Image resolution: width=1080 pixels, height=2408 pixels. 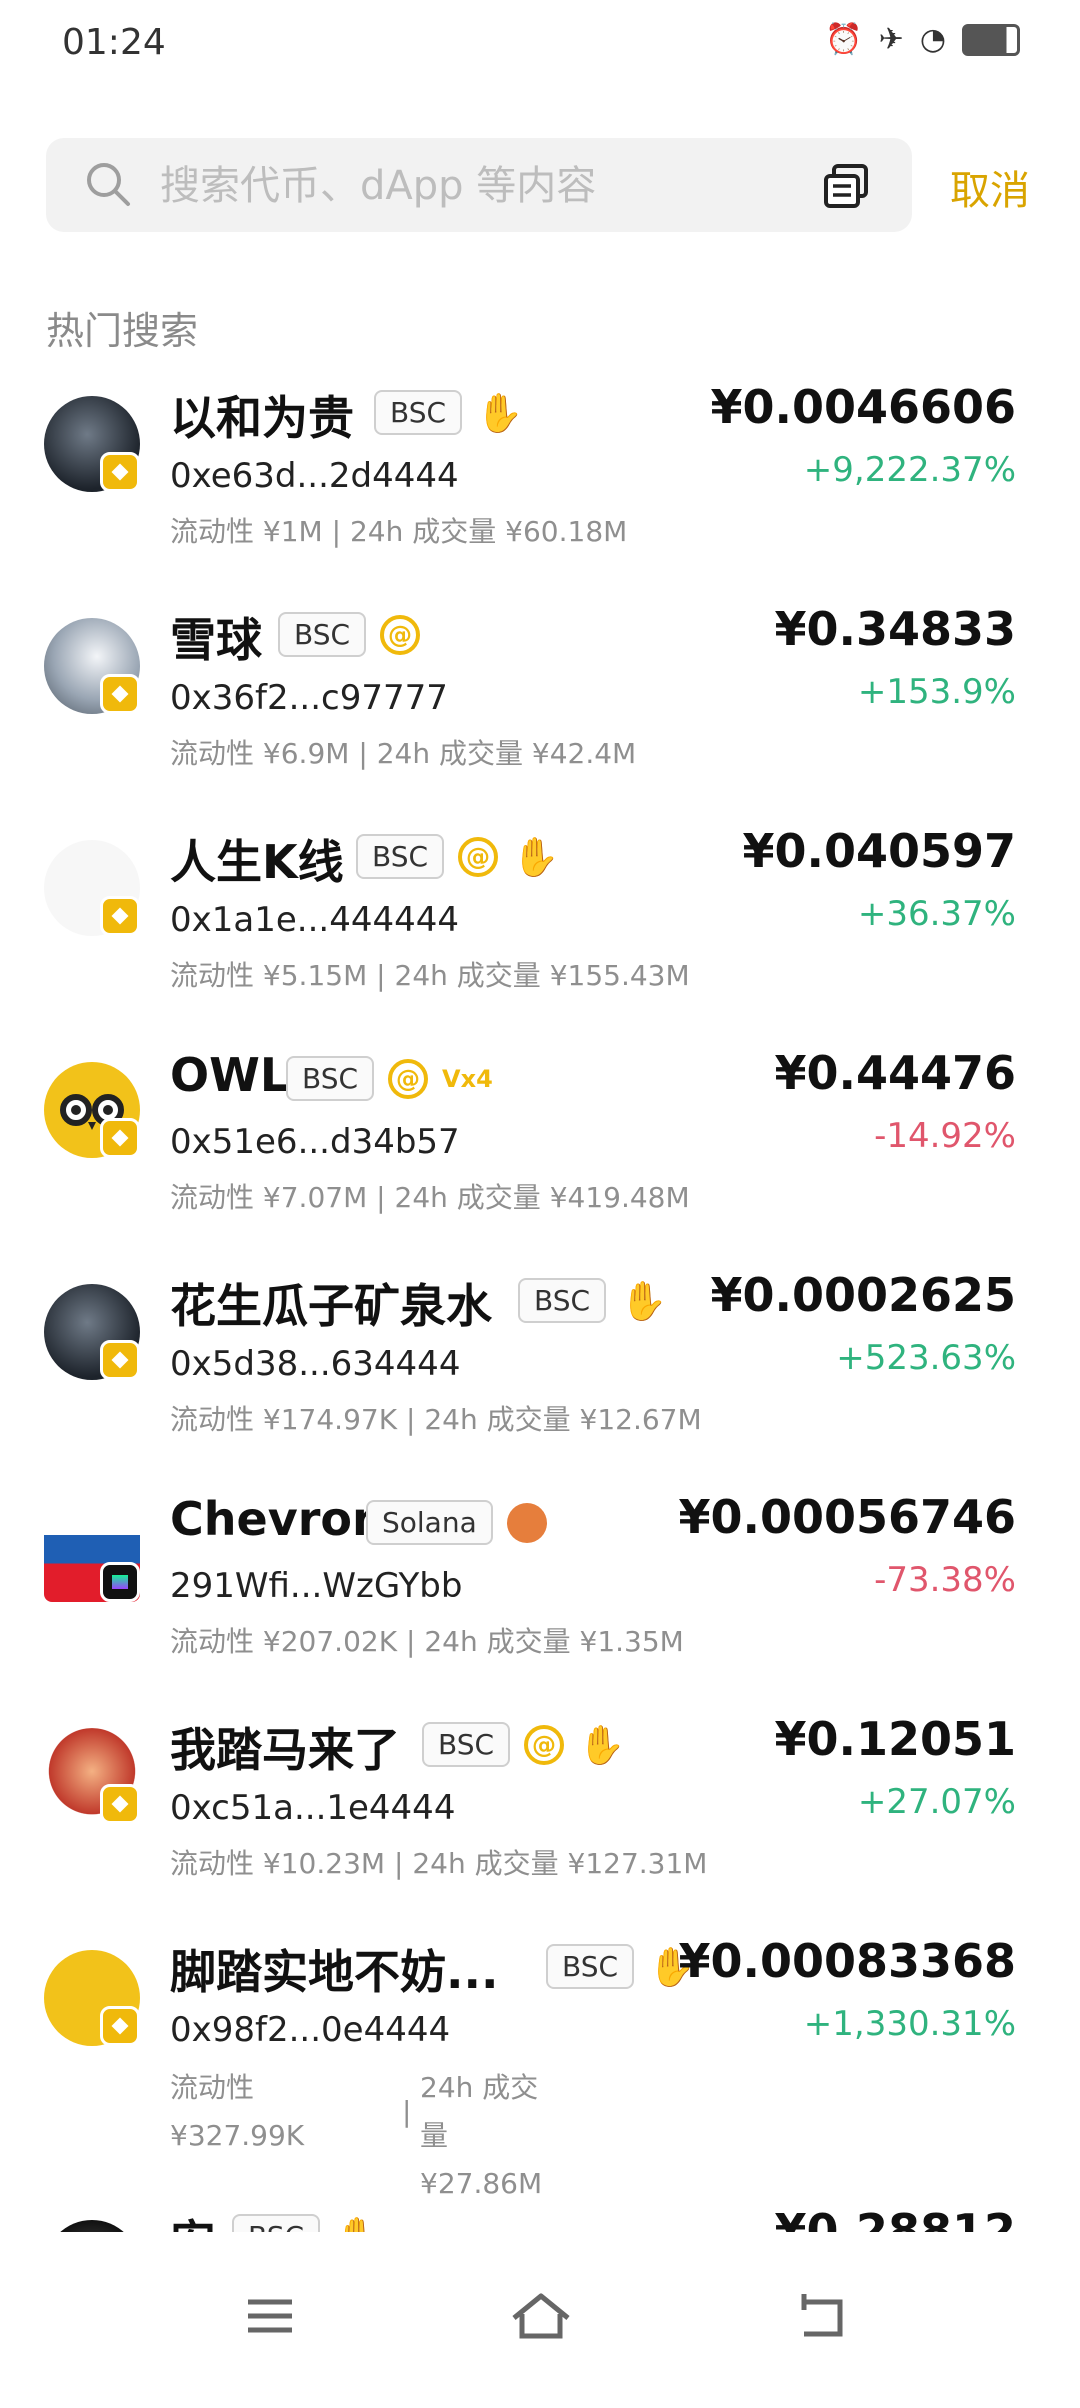 I want to click on search-input, so click(x=500, y=186).